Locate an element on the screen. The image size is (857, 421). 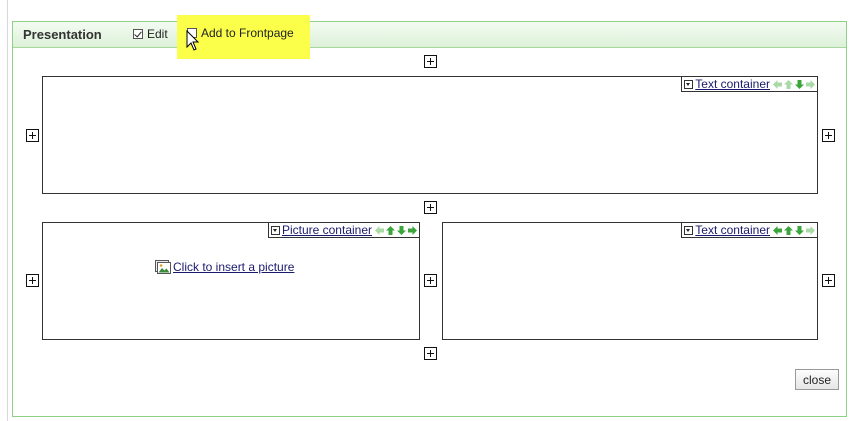
add-row-top-button is located at coordinates (430, 61).